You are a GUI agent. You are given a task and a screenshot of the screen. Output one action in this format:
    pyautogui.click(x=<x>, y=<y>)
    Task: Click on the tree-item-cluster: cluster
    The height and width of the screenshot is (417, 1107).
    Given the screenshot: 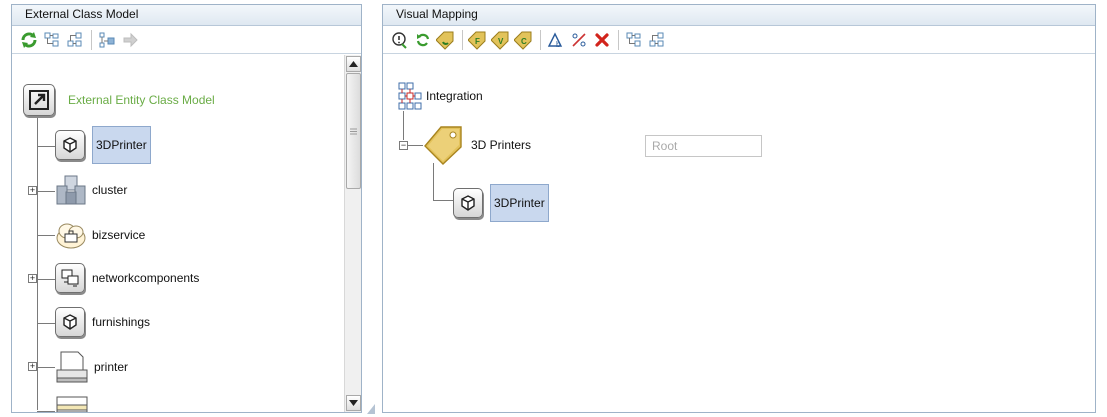 What is the action you would take?
    pyautogui.click(x=91, y=190)
    